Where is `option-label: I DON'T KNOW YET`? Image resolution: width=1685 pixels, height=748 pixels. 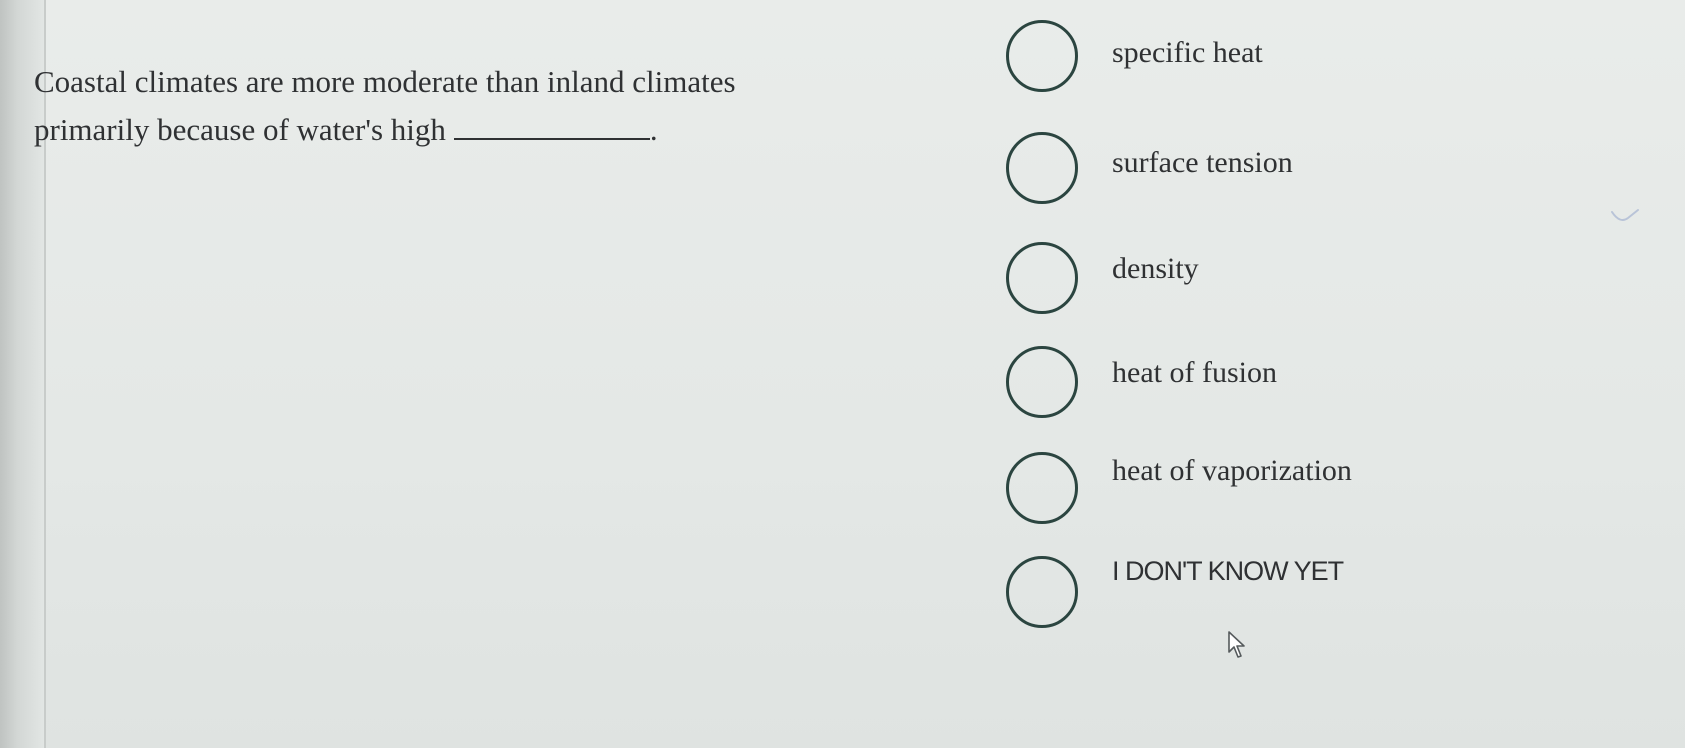
option-label: I DON'T KNOW YET is located at coordinates (1228, 571).